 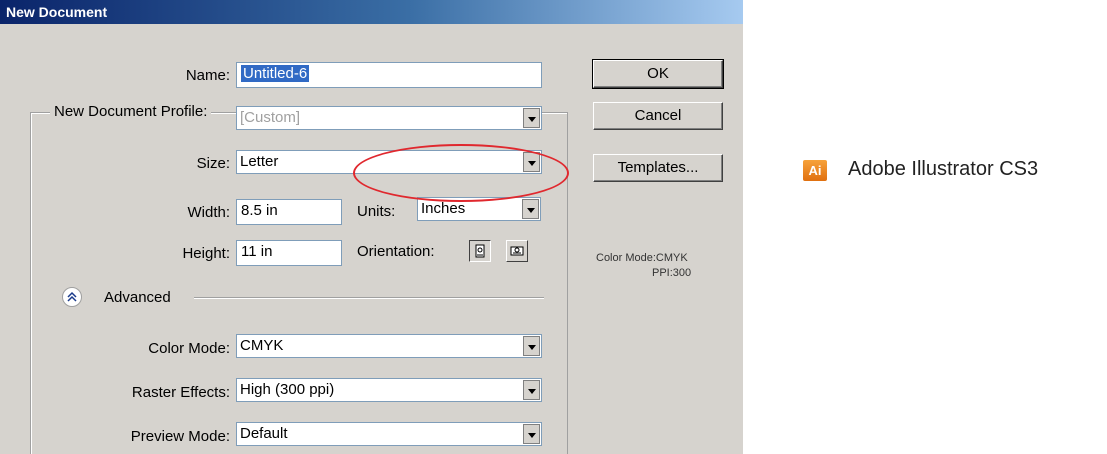 What do you see at coordinates (642, 258) in the screenshot?
I see `color-mode-info: Color Mode:CMYK` at bounding box center [642, 258].